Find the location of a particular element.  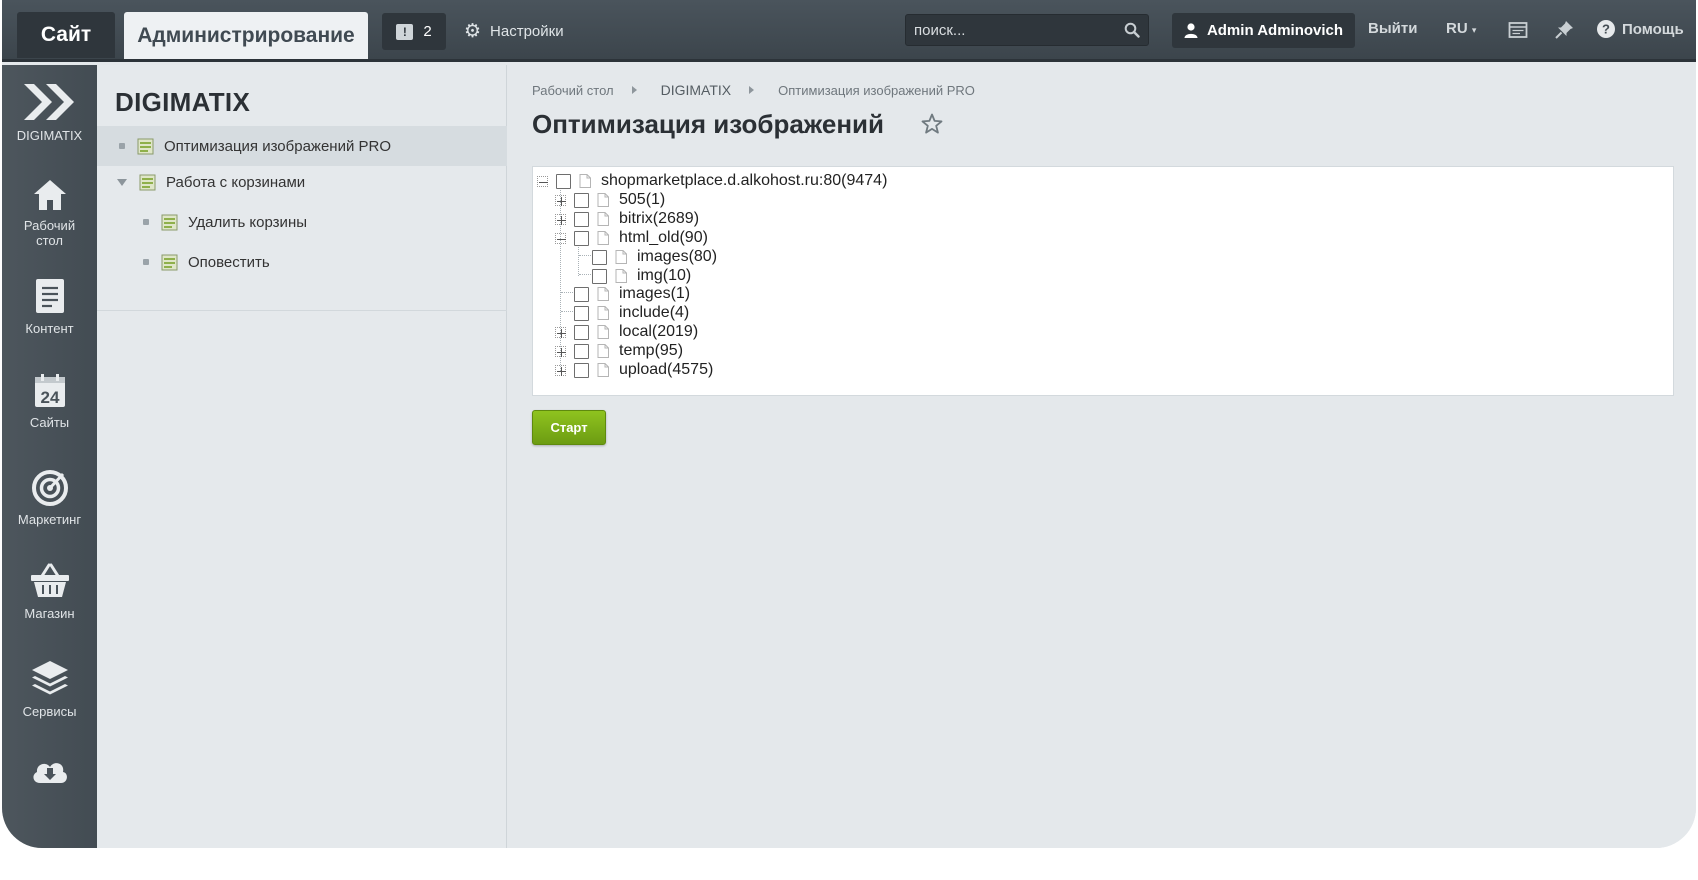

menu-item-marketing: Маркетинг is located at coordinates (49, 497).